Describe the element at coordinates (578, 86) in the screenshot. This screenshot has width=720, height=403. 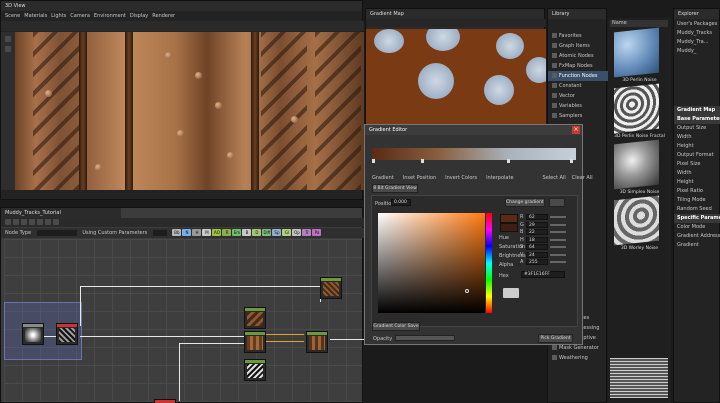
I see `library-item: Constant` at that location.